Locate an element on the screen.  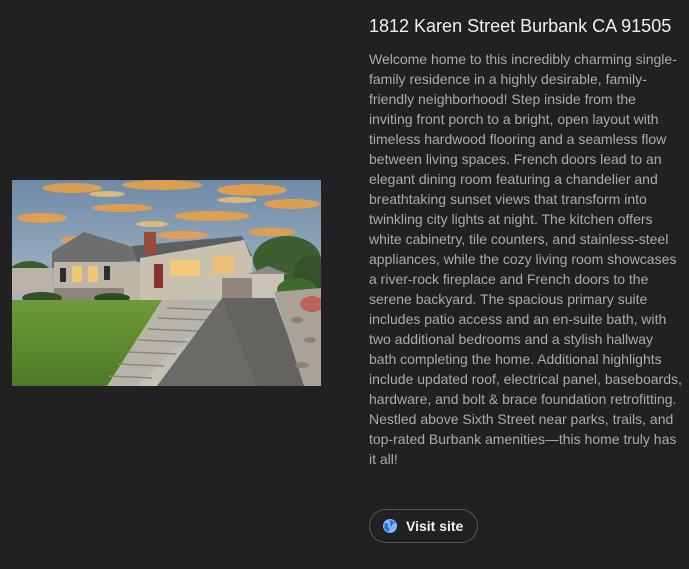
globe-icon is located at coordinates (390, 526).